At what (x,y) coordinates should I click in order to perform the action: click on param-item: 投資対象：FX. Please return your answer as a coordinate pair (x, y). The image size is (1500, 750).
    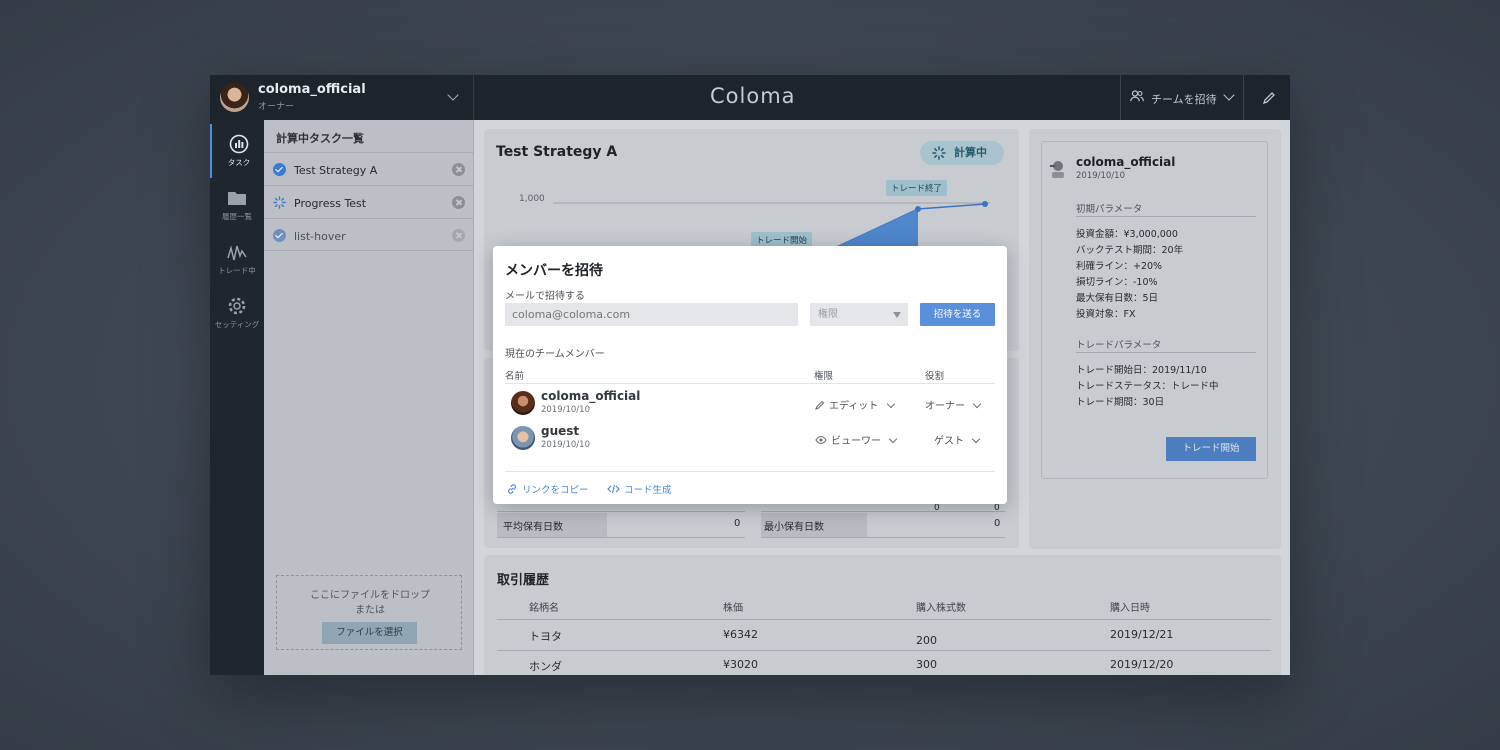
    Looking at the image, I should click on (1106, 314).